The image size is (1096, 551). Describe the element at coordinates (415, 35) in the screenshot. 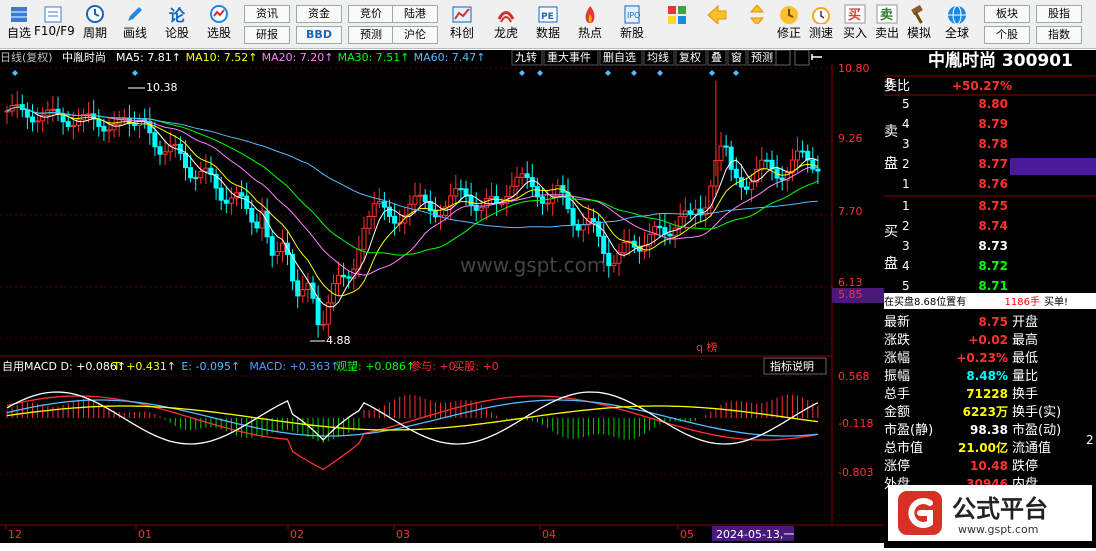

I see `toolbar-btn-沪伦: 沪伦` at that location.